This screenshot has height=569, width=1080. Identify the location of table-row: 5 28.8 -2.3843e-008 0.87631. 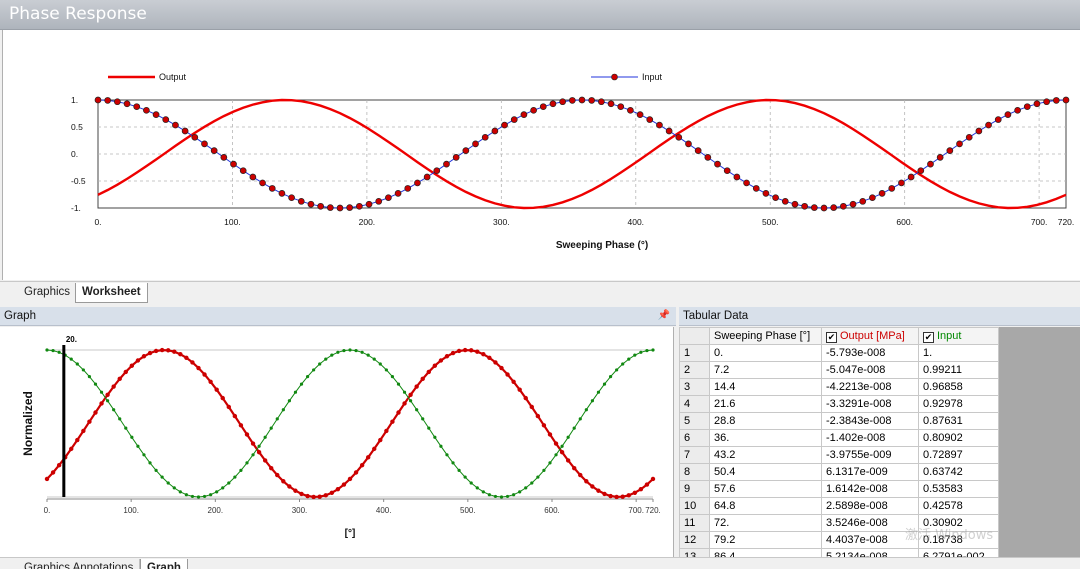
(839, 421).